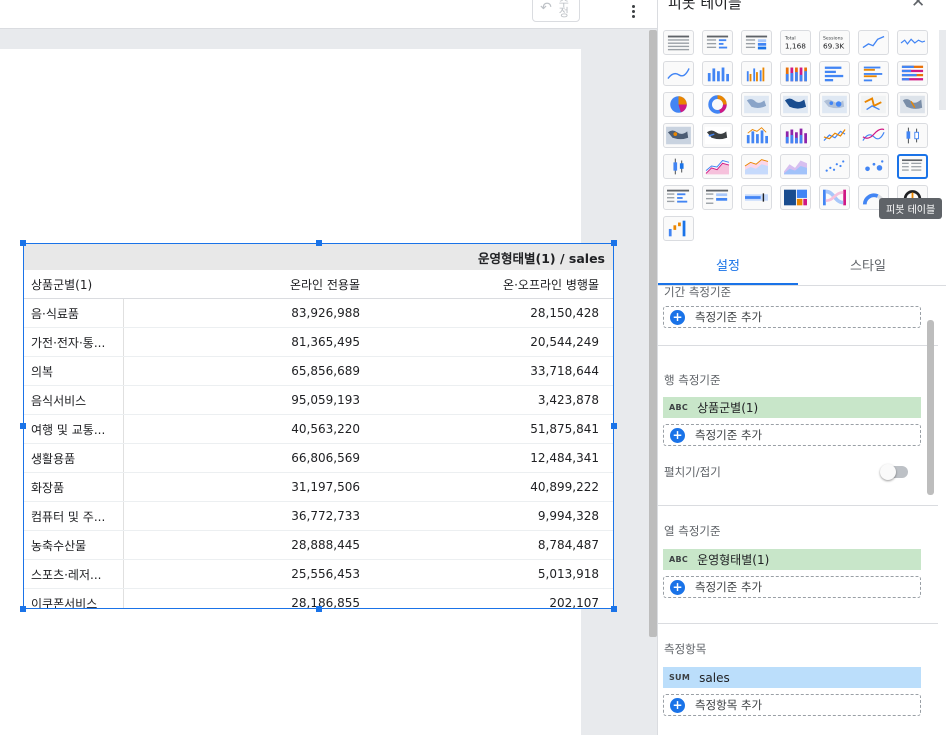 Image resolution: width=946 pixels, height=735 pixels. What do you see at coordinates (728, 408) in the screenshot?
I see `row-dimension-chip-label: 상품군별(1)` at bounding box center [728, 408].